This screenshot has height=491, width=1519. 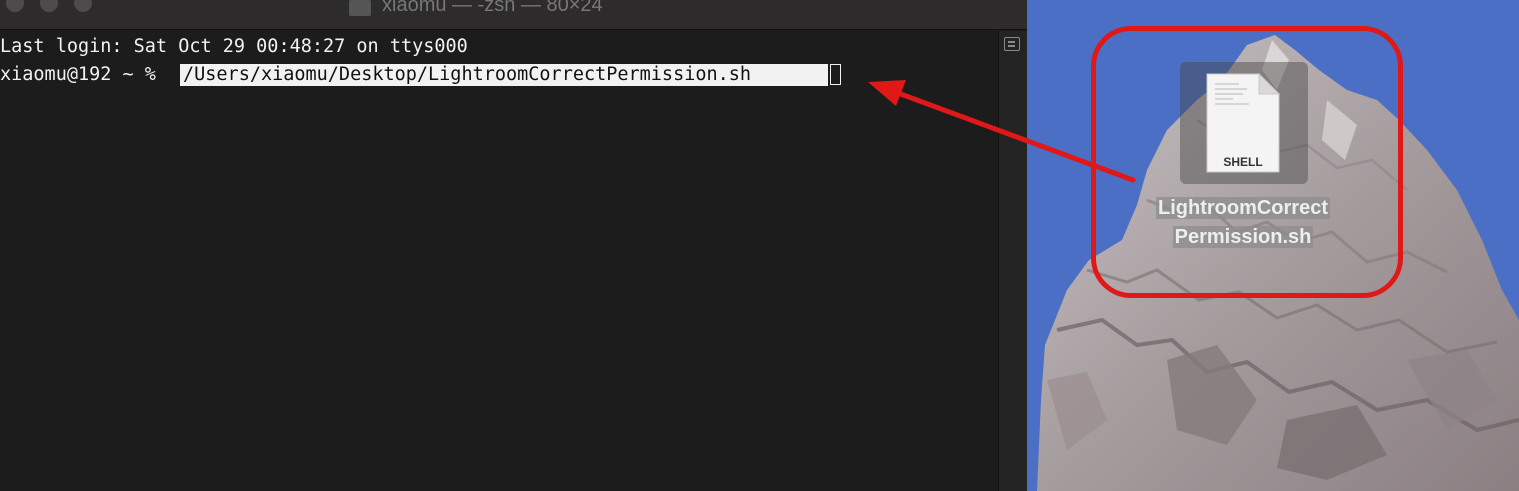 I want to click on zoom-window-button, so click(x=83, y=6).